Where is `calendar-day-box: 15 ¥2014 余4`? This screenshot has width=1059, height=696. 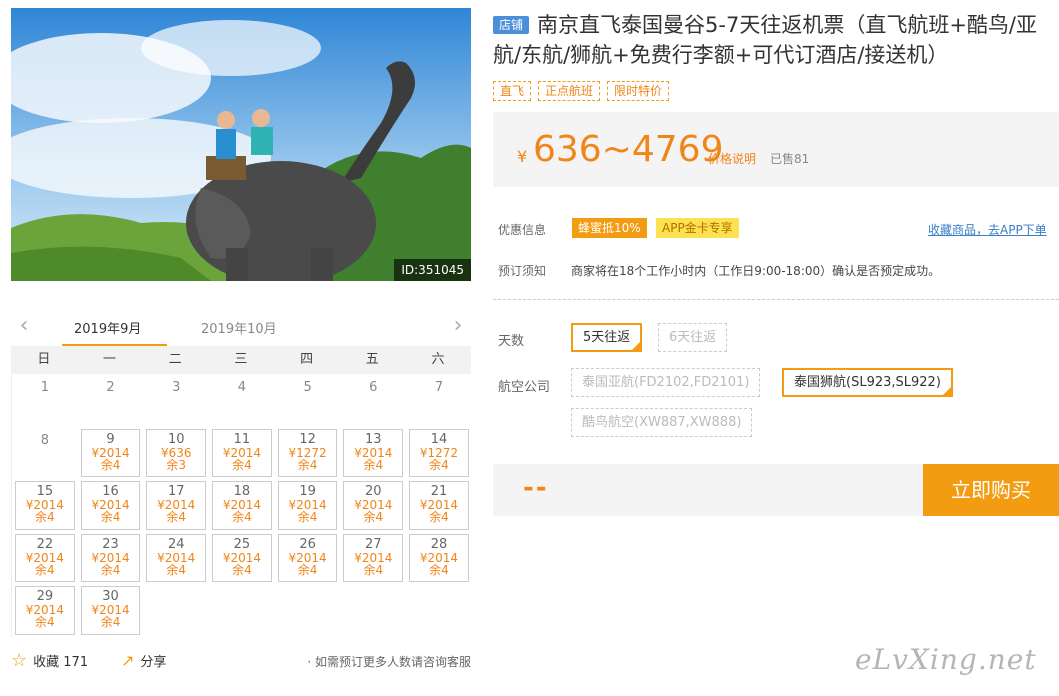 calendar-day-box: 15 ¥2014 余4 is located at coordinates (45, 505).